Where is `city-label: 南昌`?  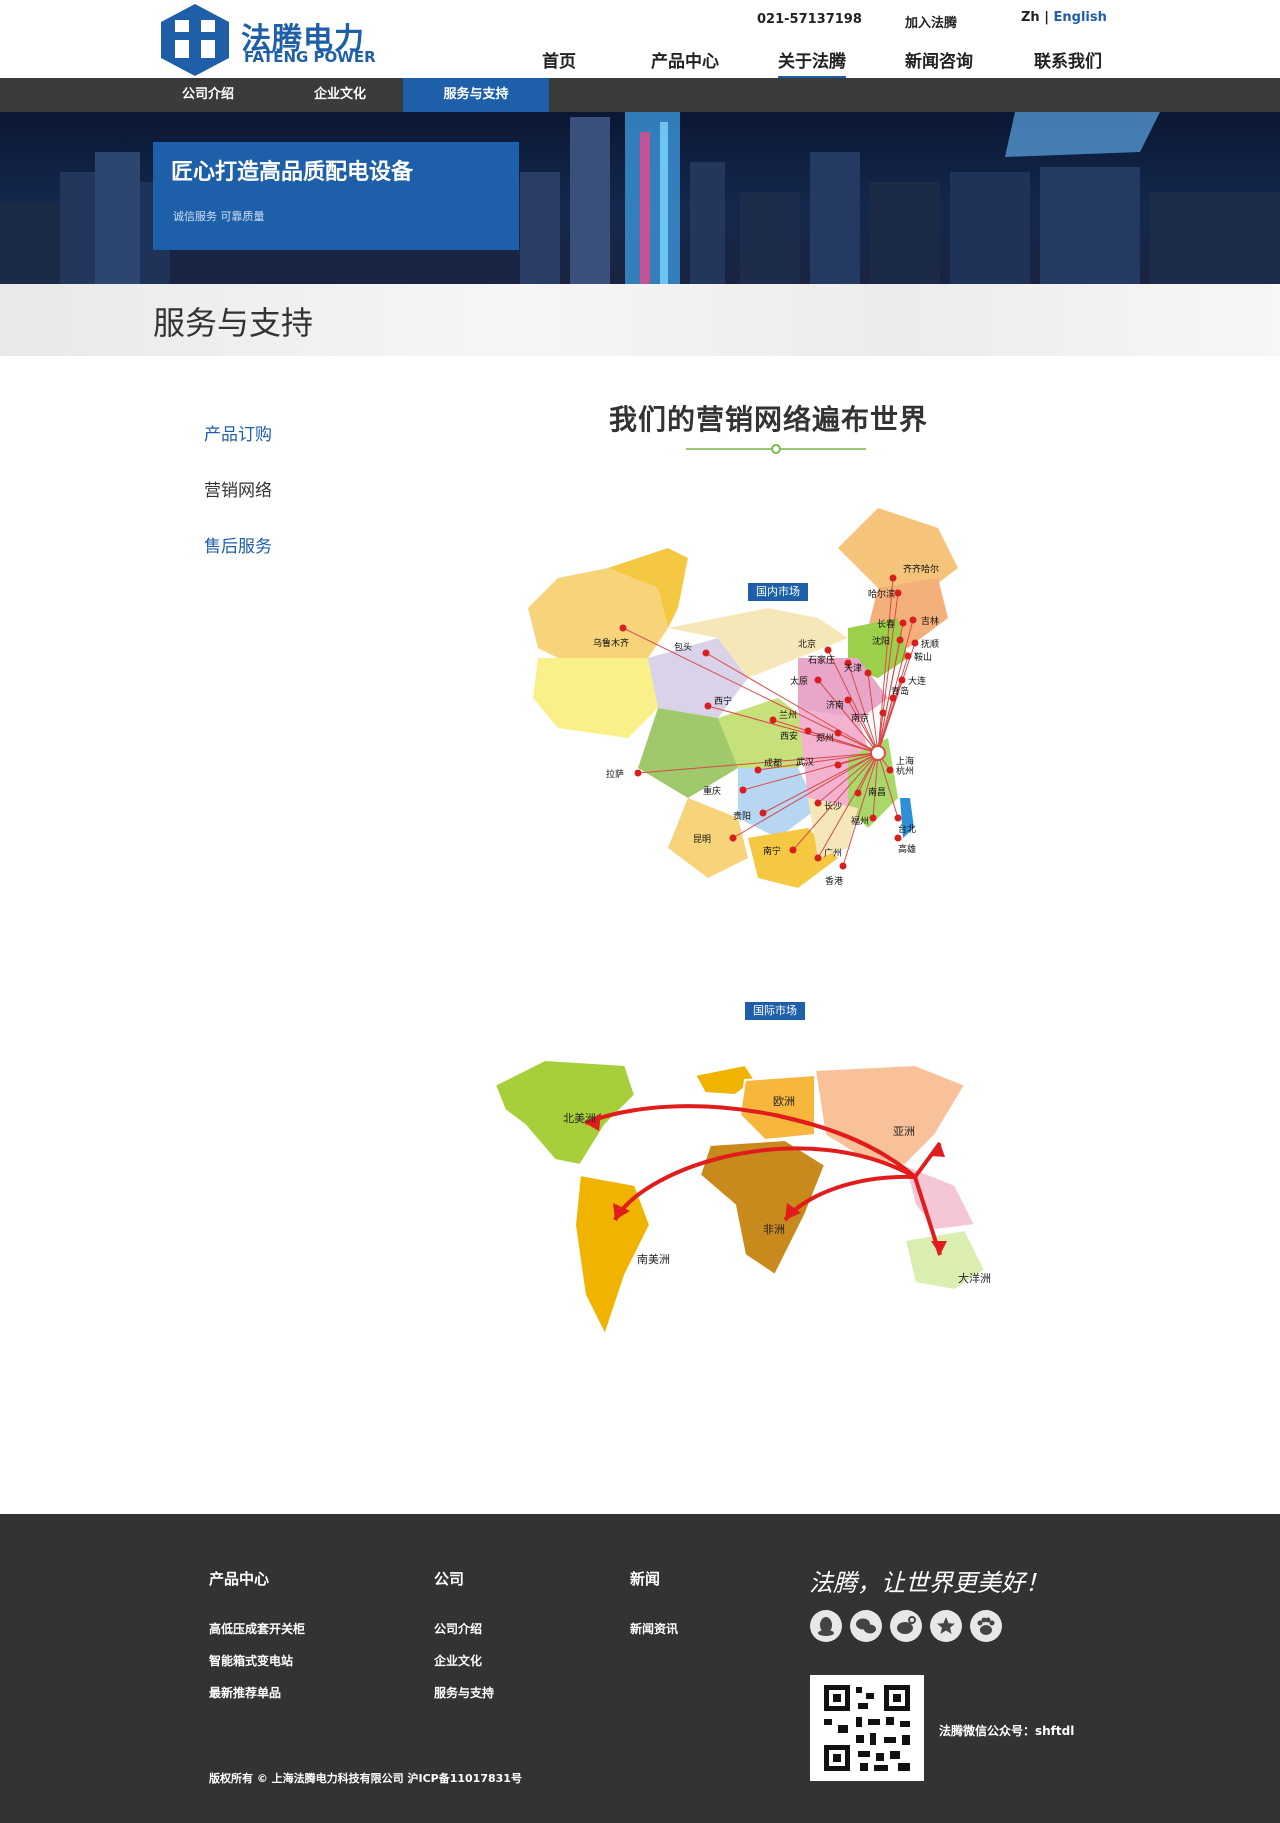
city-label: 南昌 is located at coordinates (877, 792).